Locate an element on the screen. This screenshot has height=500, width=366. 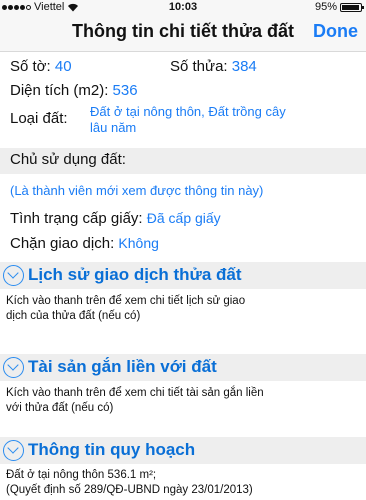
so-to-label: Số tờ: is located at coordinates (30, 66).